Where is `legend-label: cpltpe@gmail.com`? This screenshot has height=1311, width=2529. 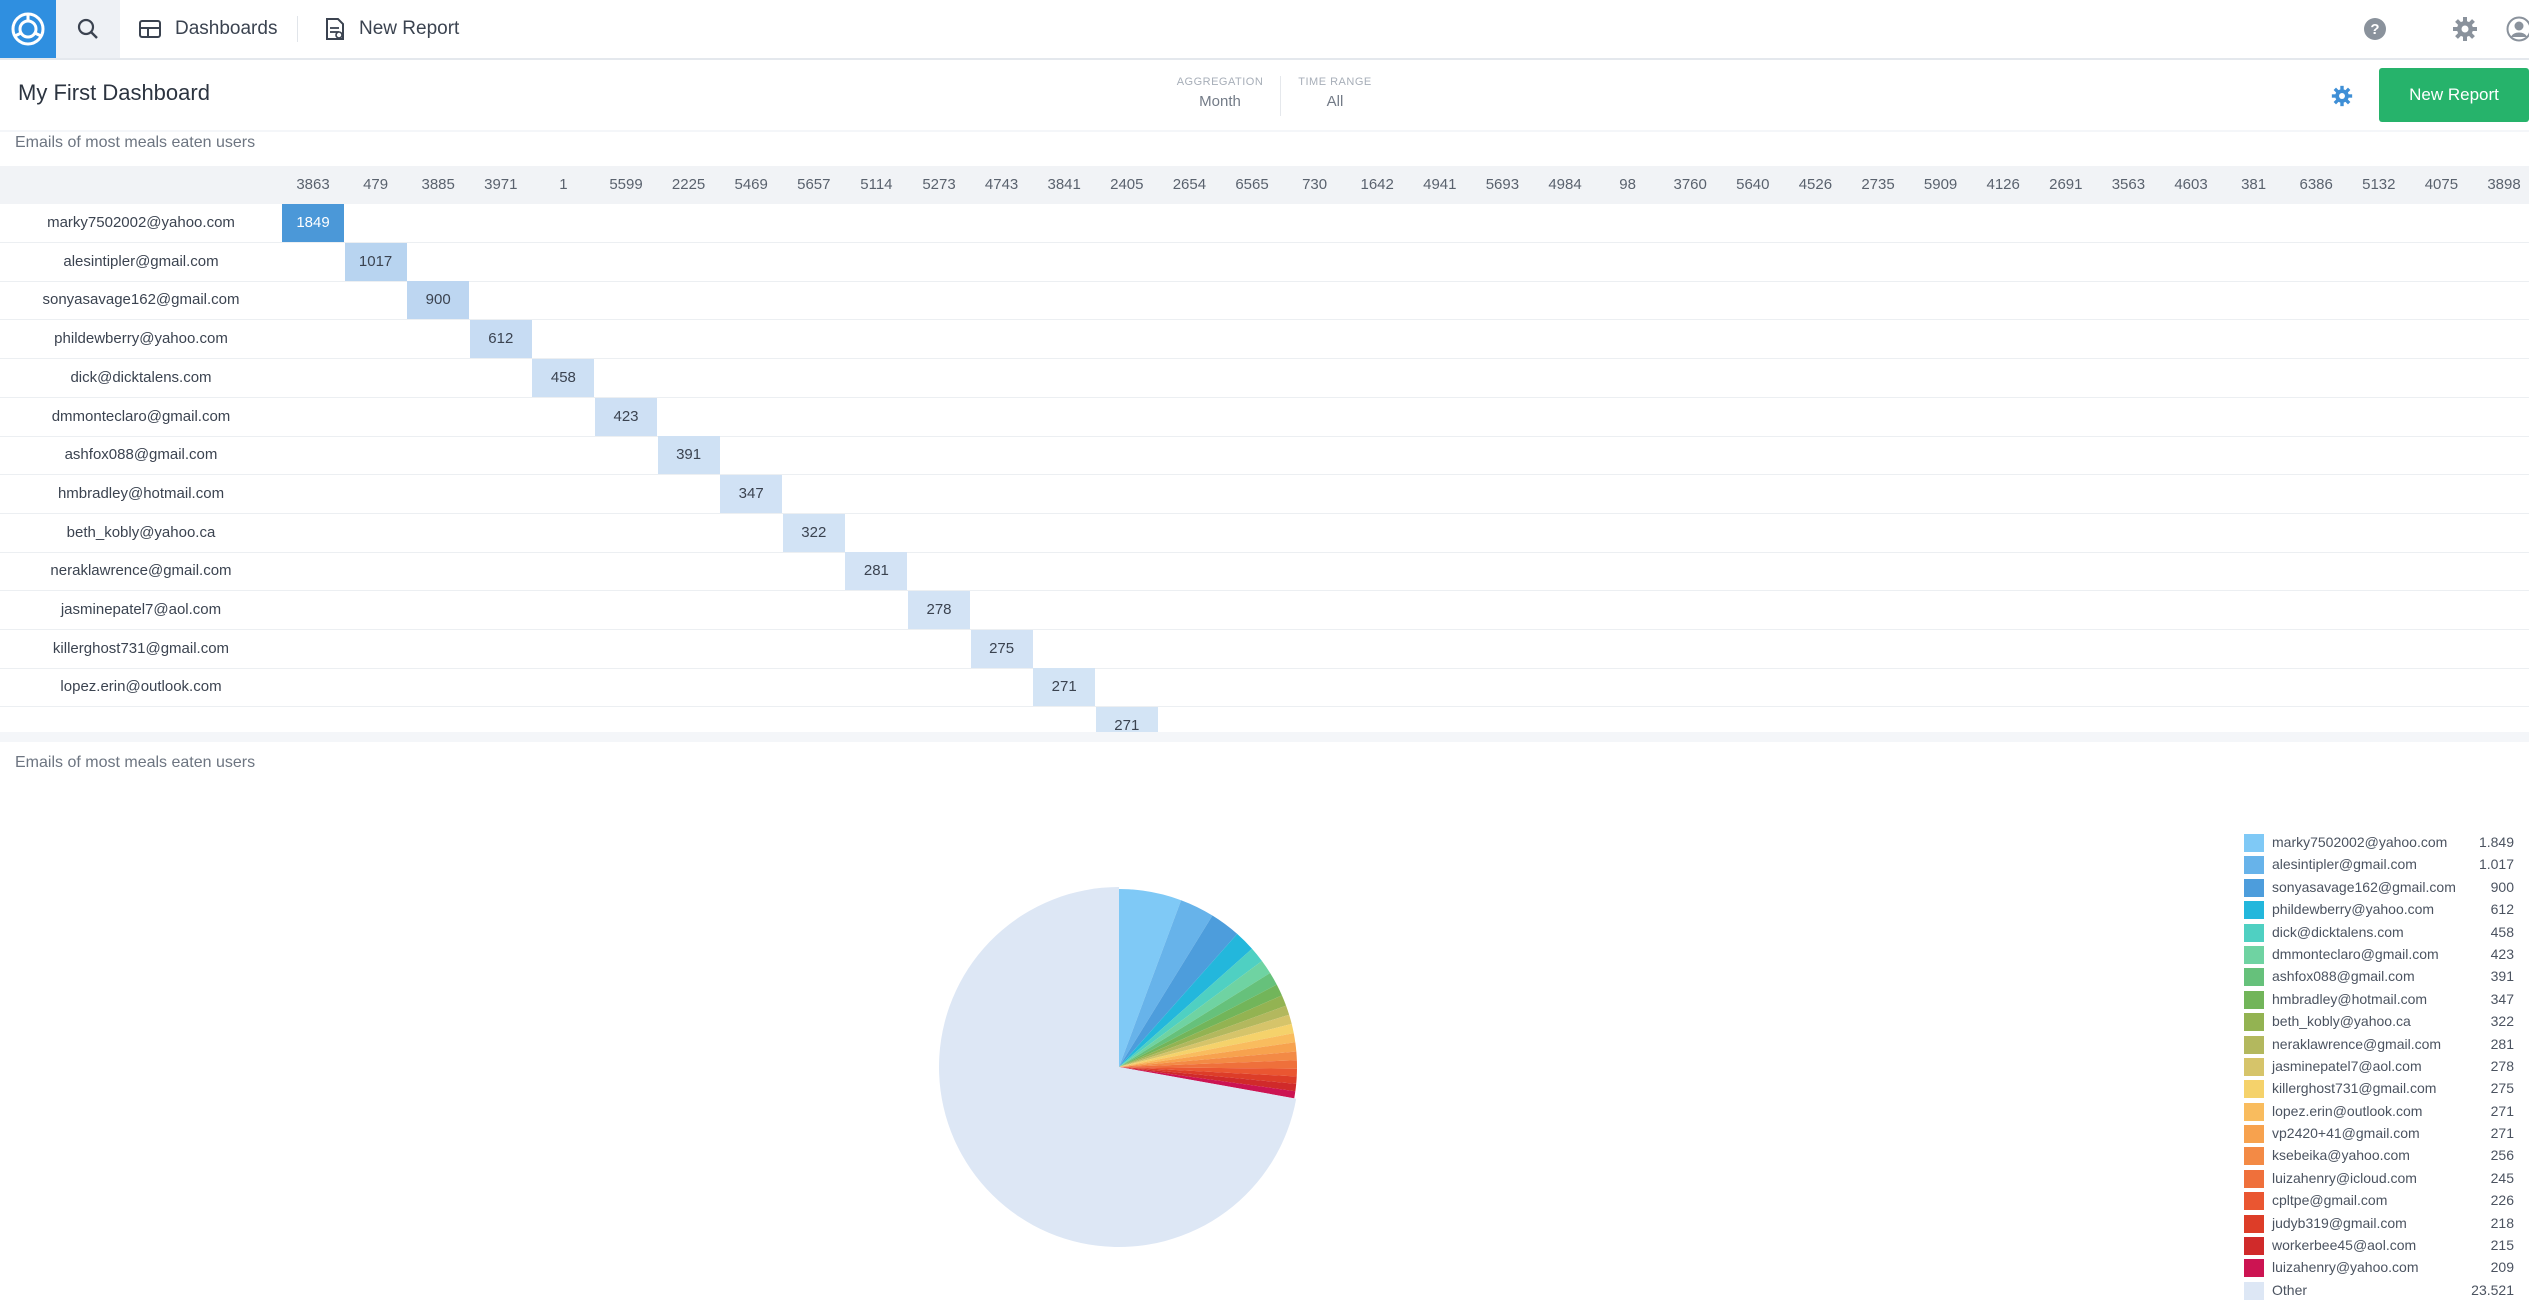 legend-label: cpltpe@gmail.com is located at coordinates (2330, 1200).